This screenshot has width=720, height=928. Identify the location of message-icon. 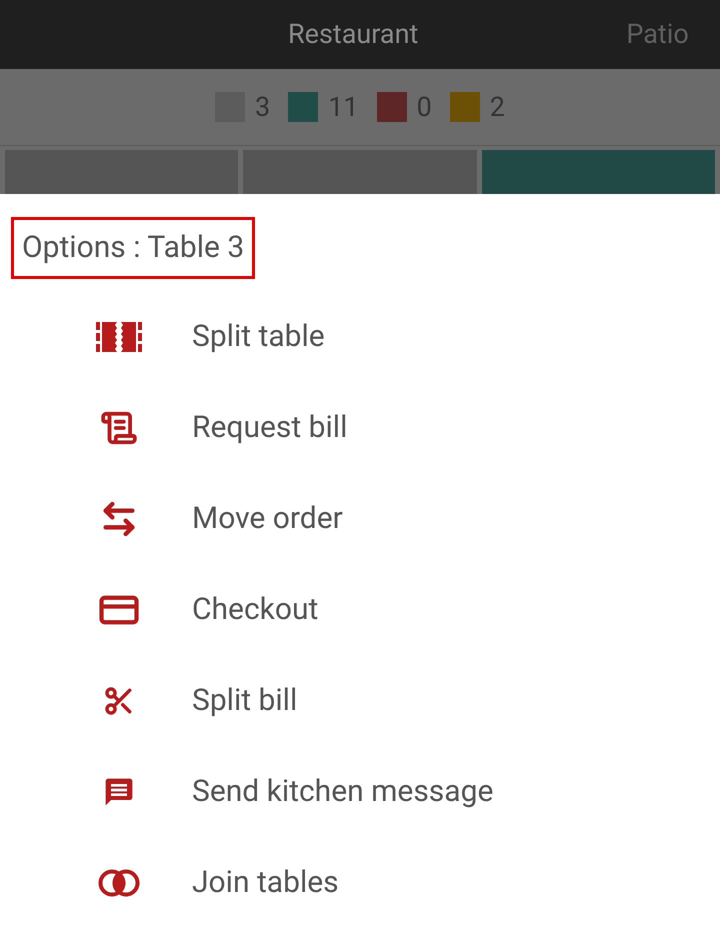
(119, 792).